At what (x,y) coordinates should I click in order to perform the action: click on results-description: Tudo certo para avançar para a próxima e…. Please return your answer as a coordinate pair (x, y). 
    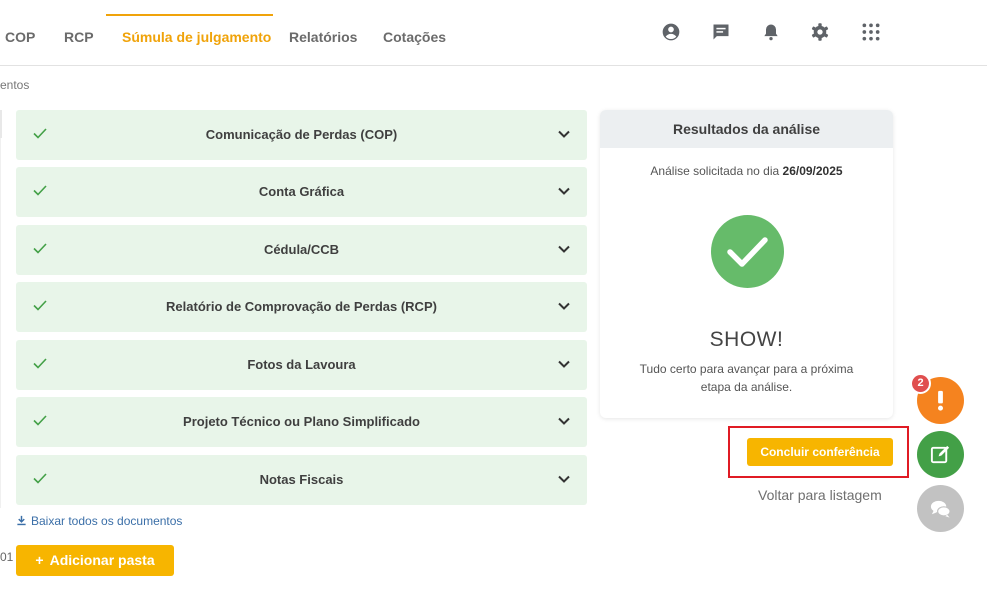
    Looking at the image, I should click on (746, 378).